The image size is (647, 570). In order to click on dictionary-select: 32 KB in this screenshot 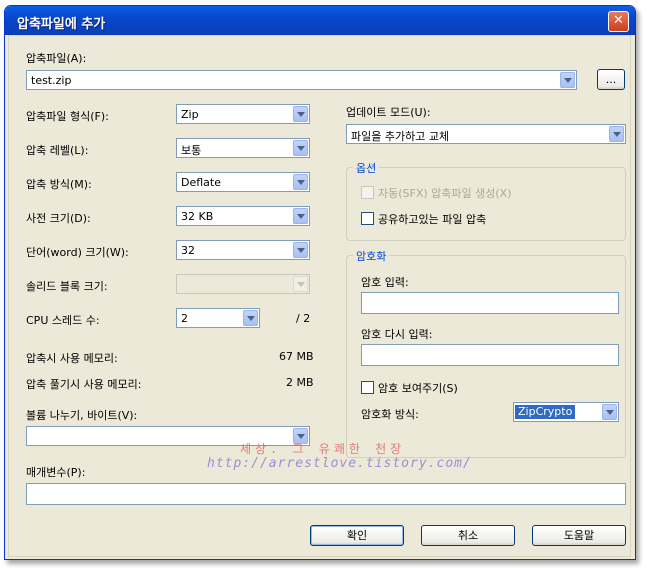, I will do `click(243, 216)`.